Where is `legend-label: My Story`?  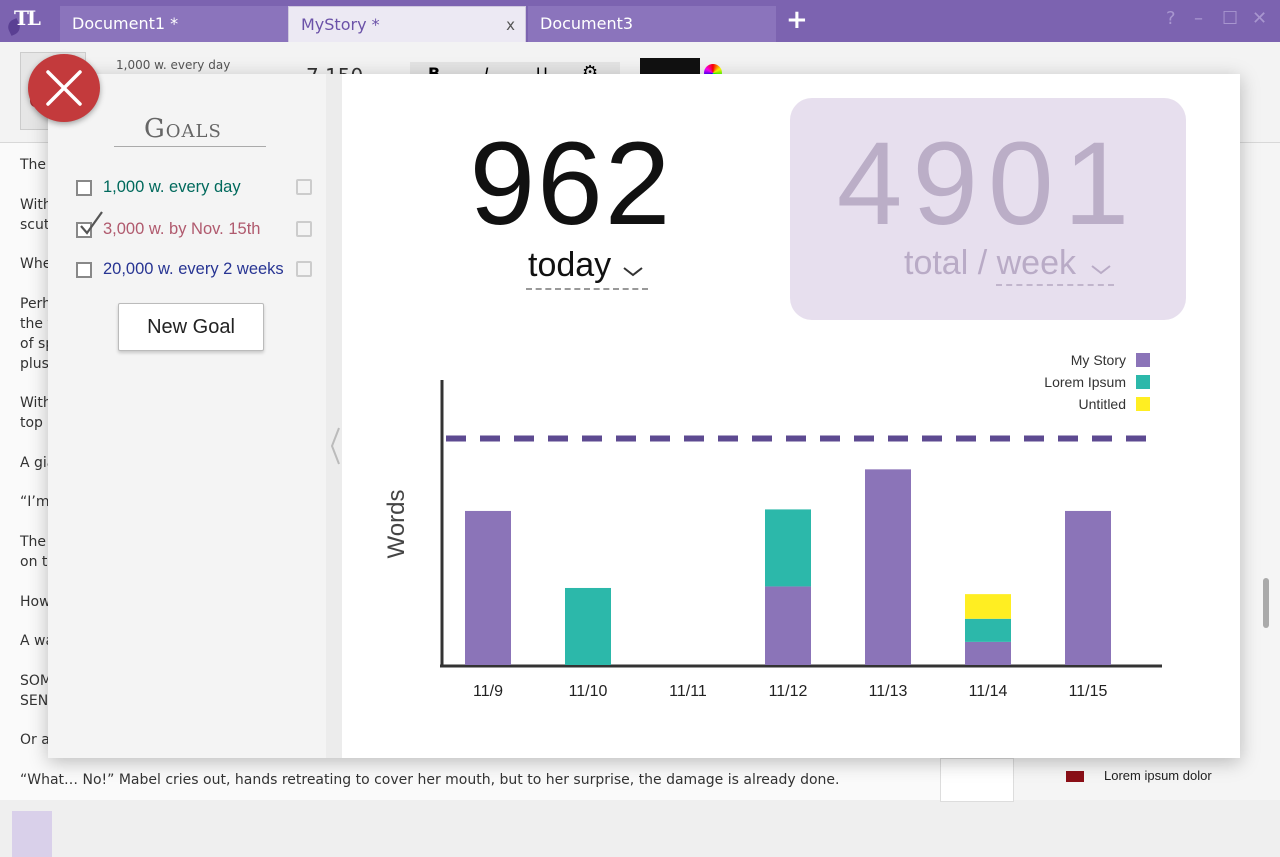
legend-label: My Story is located at coordinates (1098, 360).